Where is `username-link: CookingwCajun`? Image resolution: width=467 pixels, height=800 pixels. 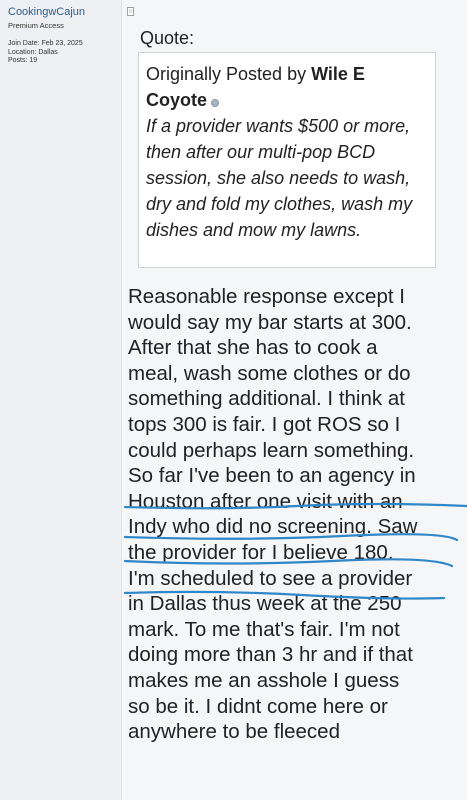
username-link: CookingwCajun is located at coordinates (64, 12).